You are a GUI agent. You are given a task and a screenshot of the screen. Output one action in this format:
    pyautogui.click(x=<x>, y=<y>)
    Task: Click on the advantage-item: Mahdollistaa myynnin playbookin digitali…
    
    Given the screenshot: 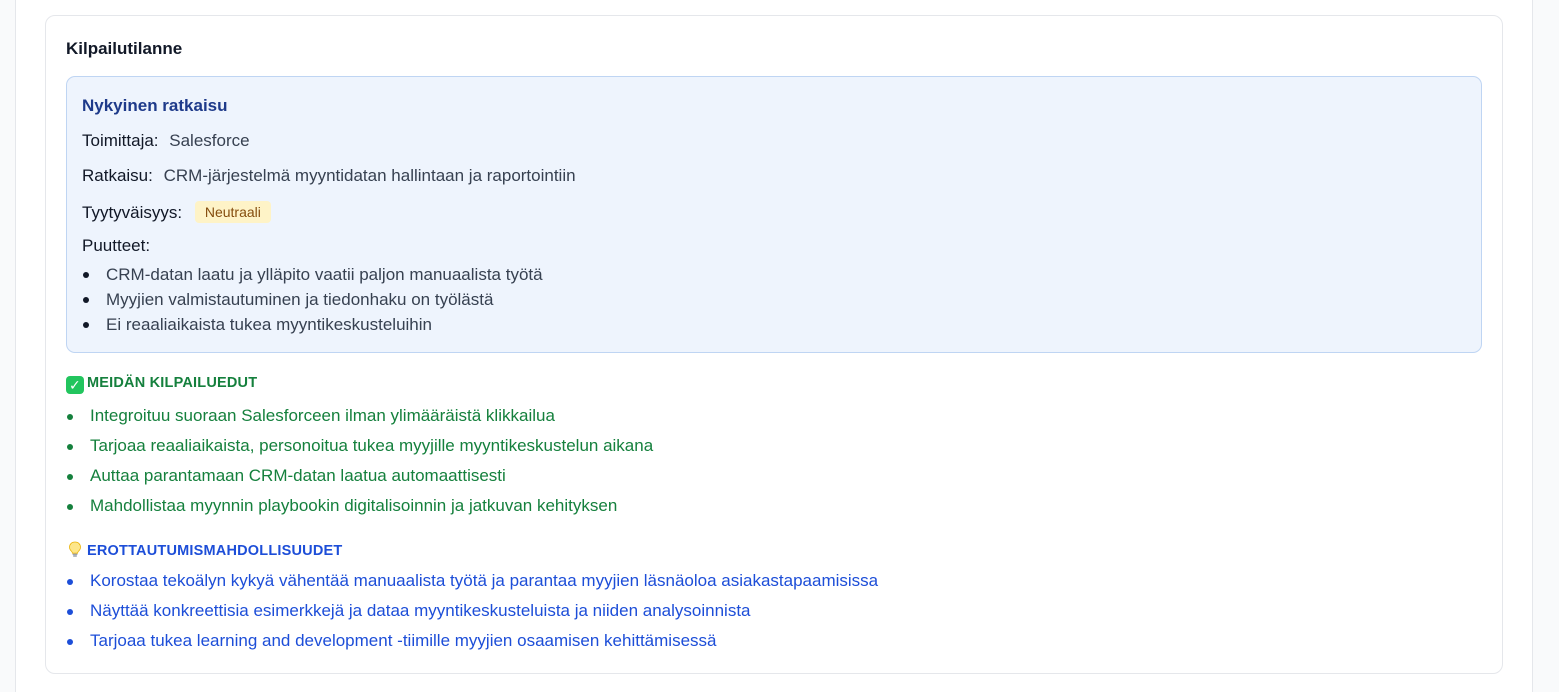 What is the action you would take?
    pyautogui.click(x=359, y=506)
    